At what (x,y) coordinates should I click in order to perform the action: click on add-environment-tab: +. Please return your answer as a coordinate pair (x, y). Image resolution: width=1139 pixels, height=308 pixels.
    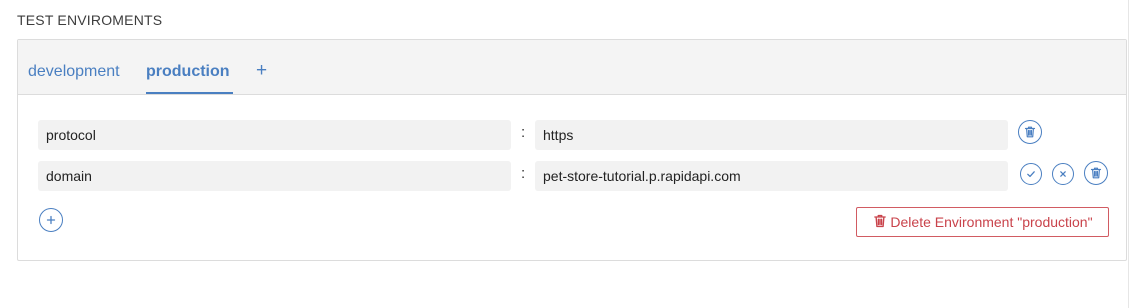
    Looking at the image, I should click on (261, 71).